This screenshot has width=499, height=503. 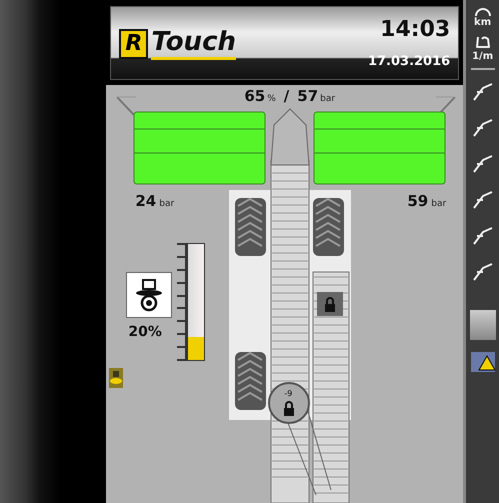 I want to click on left-pressure-value: 24, so click(x=145, y=201).